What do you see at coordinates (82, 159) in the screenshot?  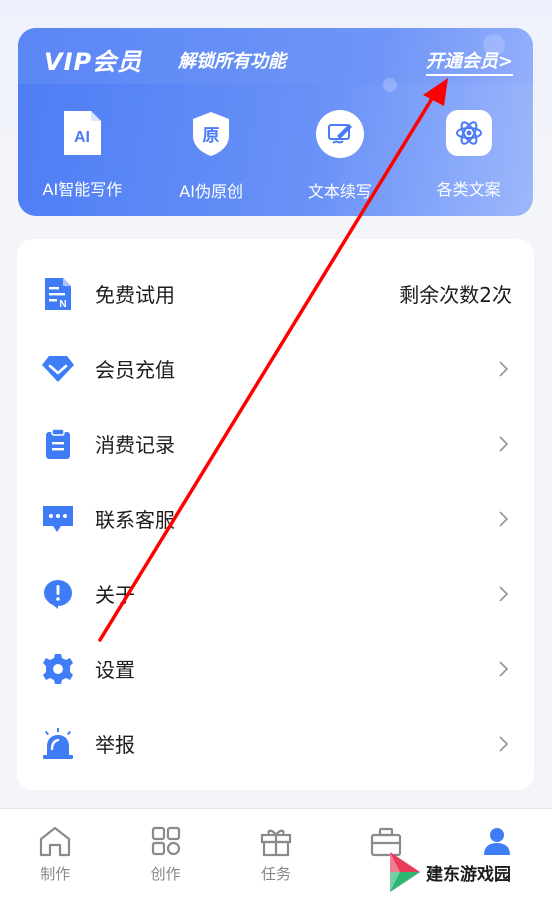 I see `feature-ai-writing: AI AI智能写作` at bounding box center [82, 159].